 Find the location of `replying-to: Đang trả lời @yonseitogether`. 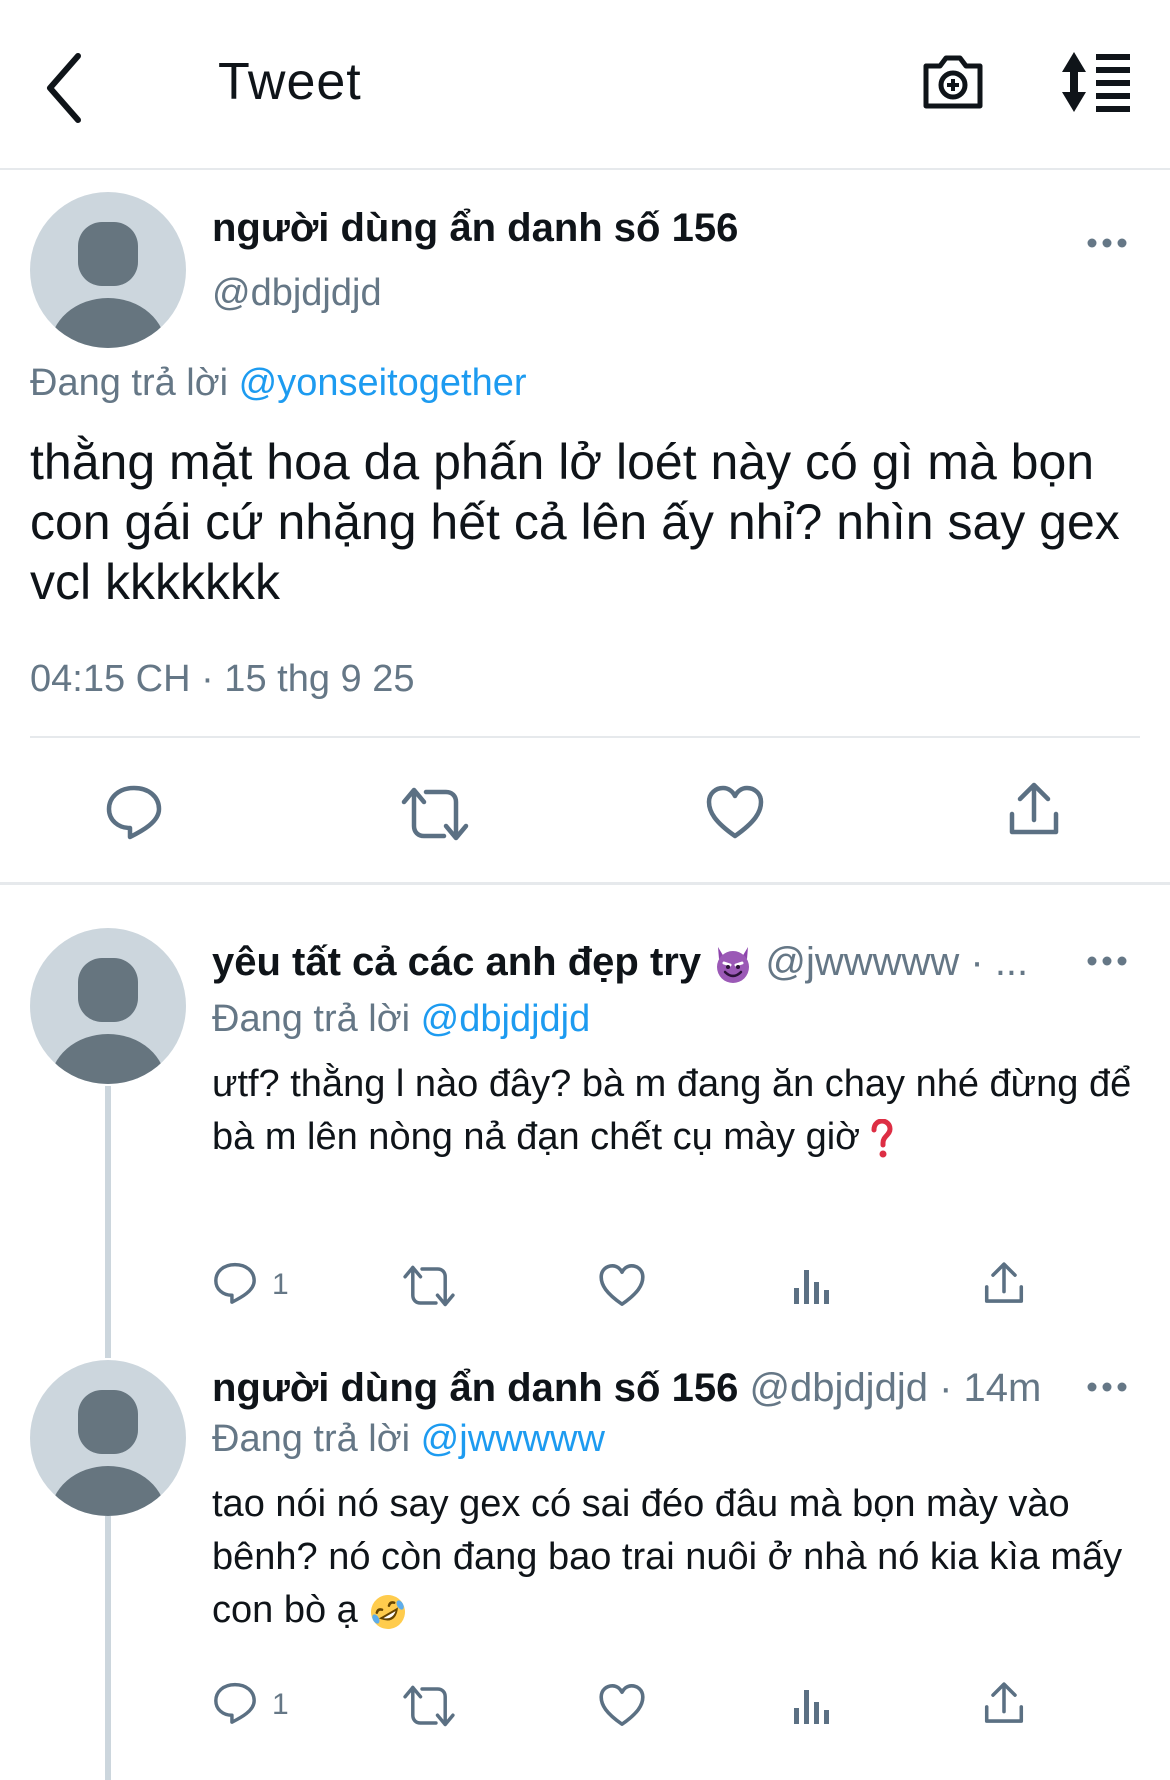

replying-to: Đang trả lời @yonseitogether is located at coordinates (278, 383).